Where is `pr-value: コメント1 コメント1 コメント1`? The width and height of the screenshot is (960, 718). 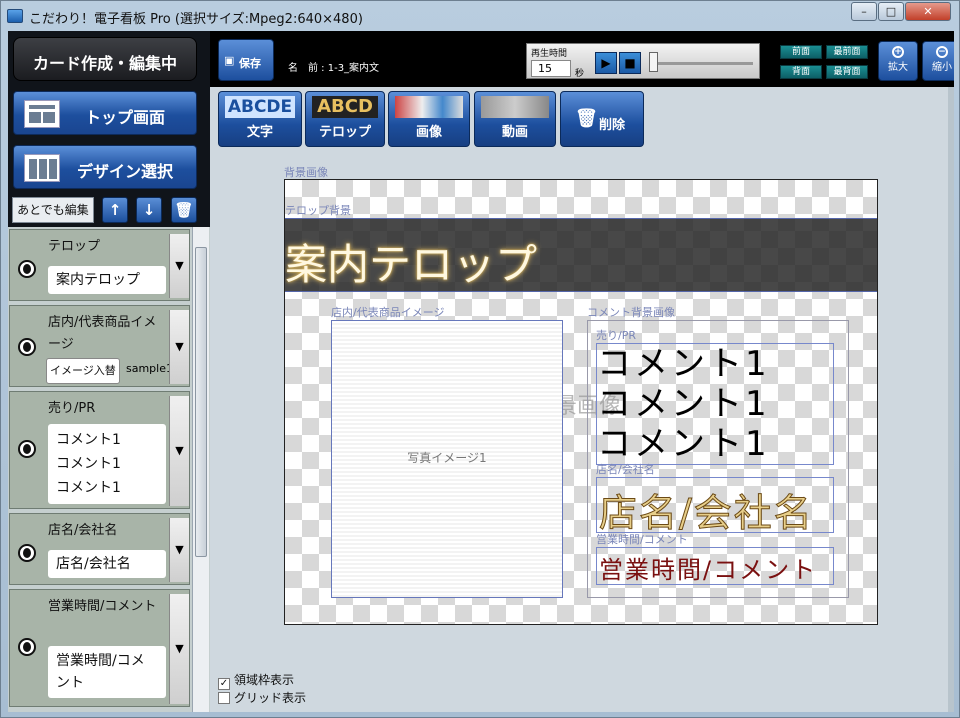
pr-value: コメント1 コメント1 コメント1 is located at coordinates (107, 464).